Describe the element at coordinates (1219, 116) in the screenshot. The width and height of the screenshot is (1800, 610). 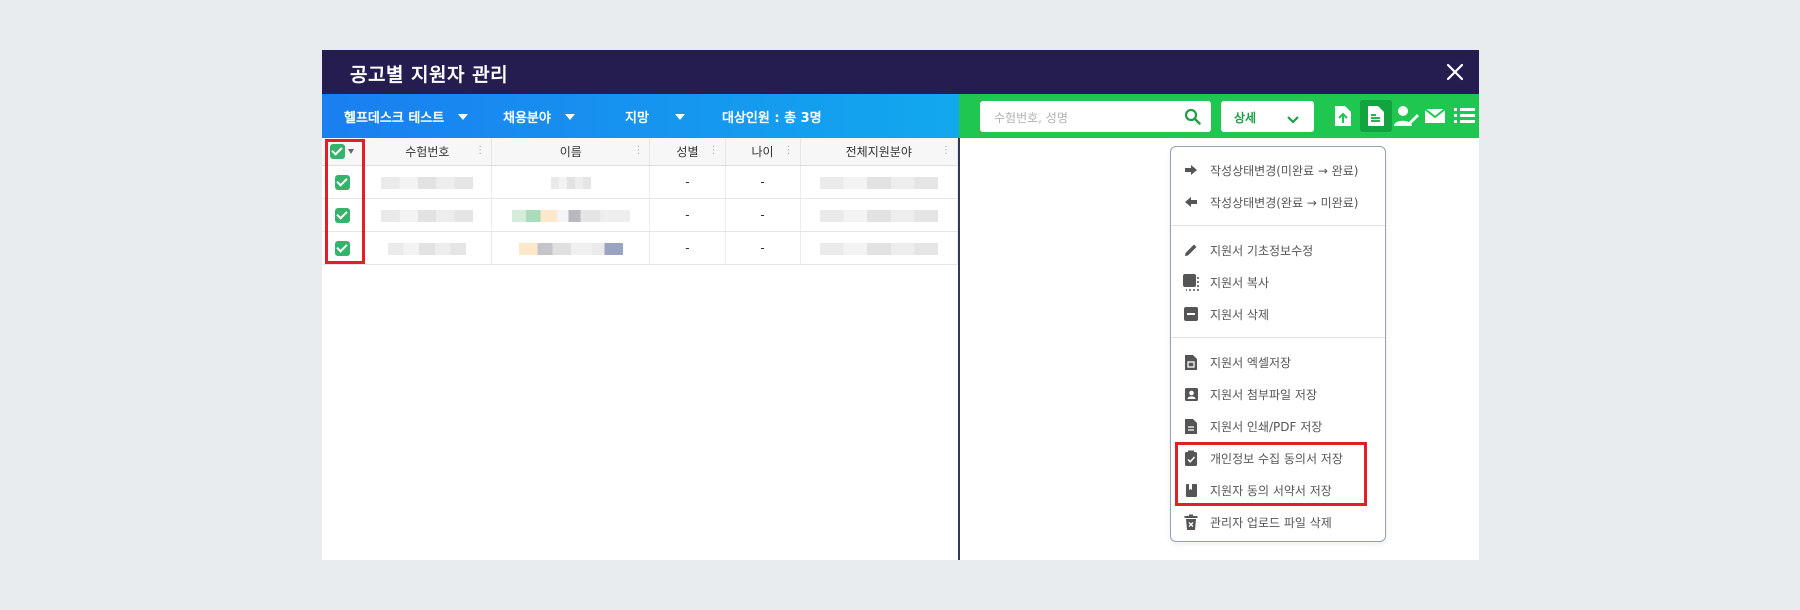
I see `action-bar: 상세` at that location.